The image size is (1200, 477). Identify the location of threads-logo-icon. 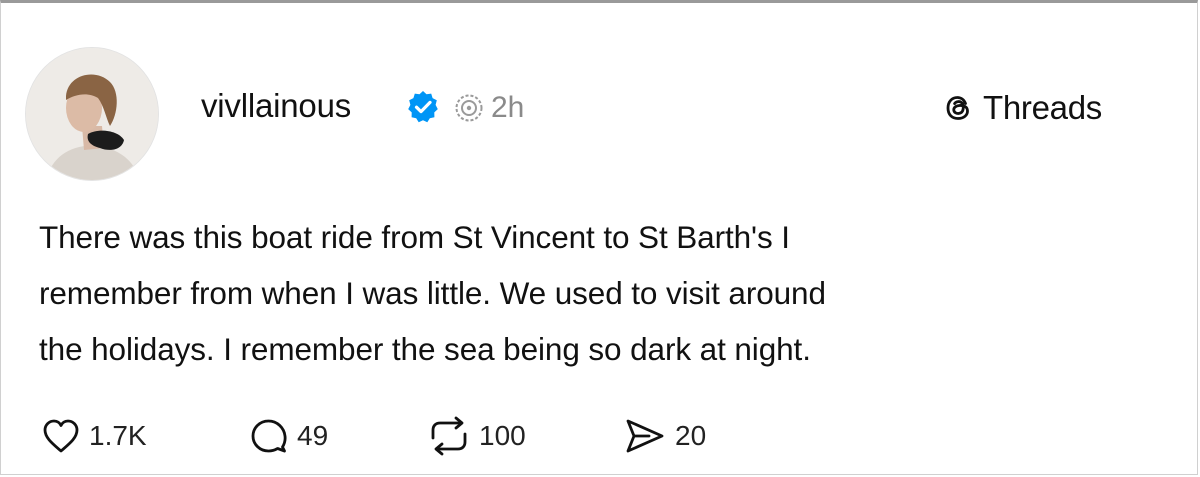
(957, 108).